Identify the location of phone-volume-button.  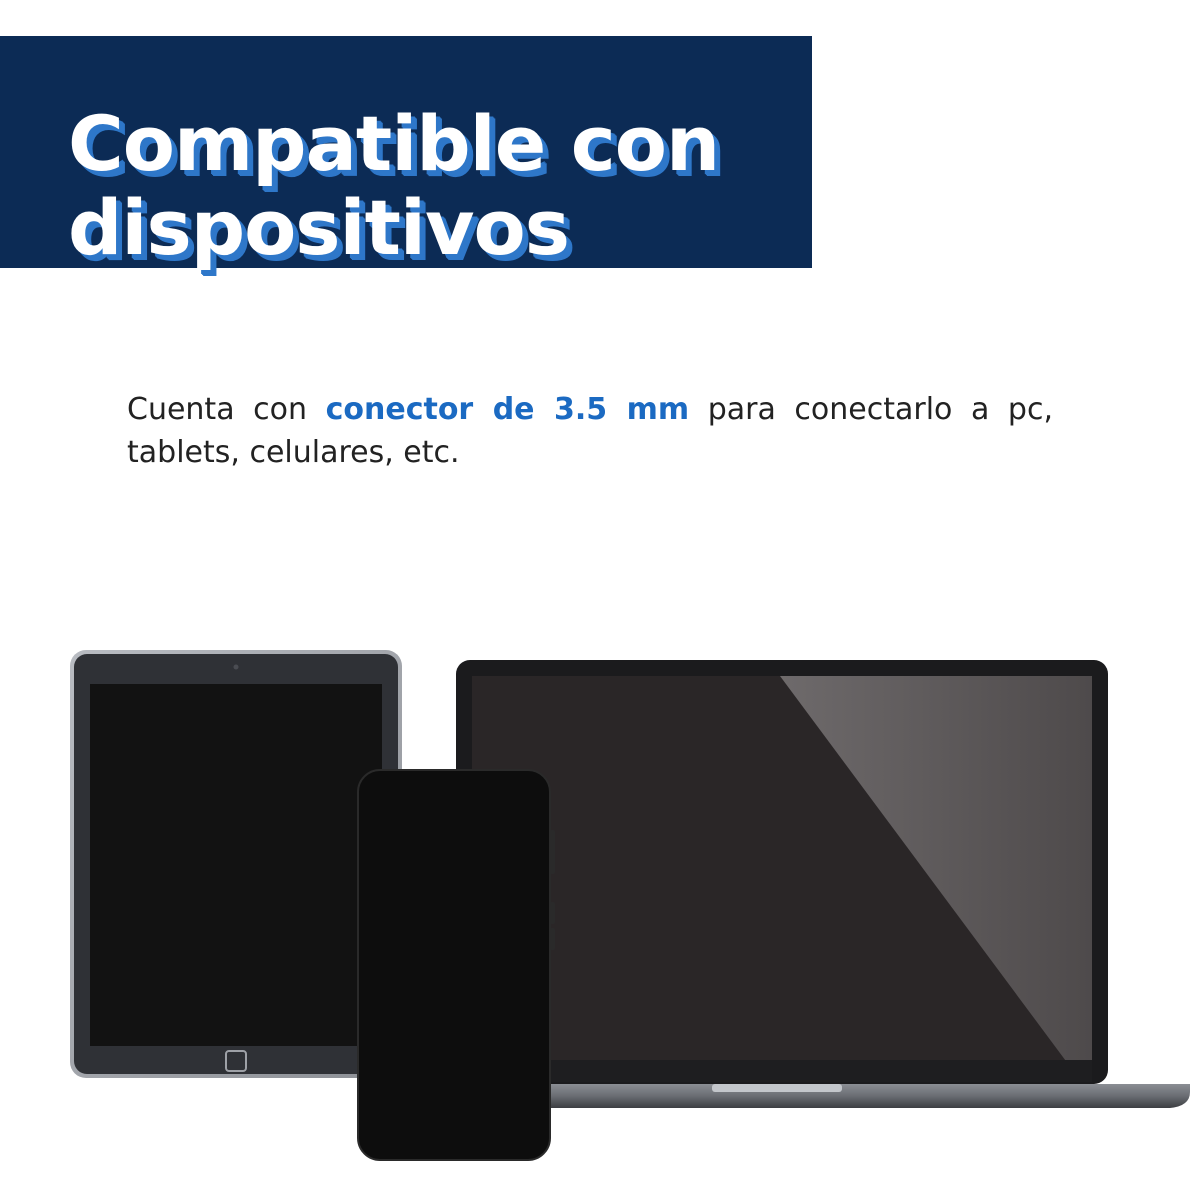
(552, 852).